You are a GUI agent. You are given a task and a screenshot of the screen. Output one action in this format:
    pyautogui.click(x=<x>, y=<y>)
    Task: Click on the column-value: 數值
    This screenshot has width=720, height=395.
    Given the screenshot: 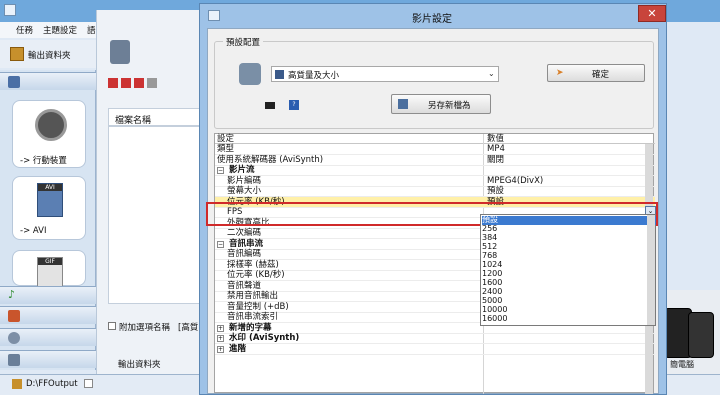 What is the action you would take?
    pyautogui.click(x=496, y=139)
    